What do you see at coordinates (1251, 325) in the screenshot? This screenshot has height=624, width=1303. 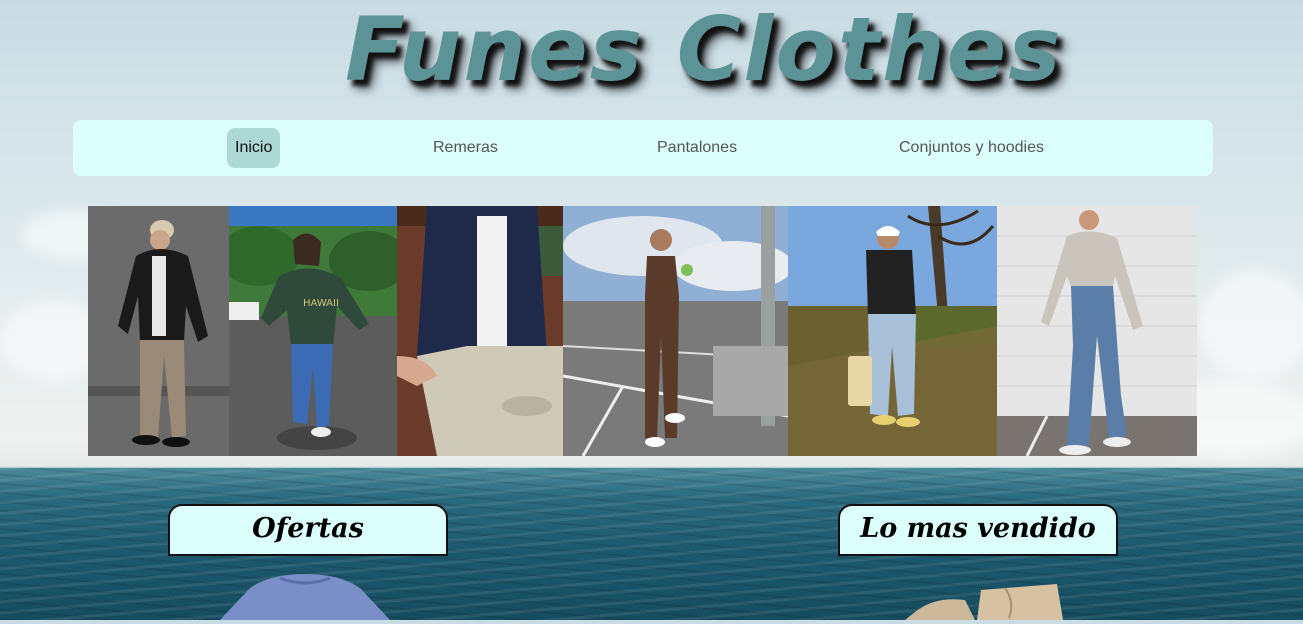 I see `cloud-decoration` at bounding box center [1251, 325].